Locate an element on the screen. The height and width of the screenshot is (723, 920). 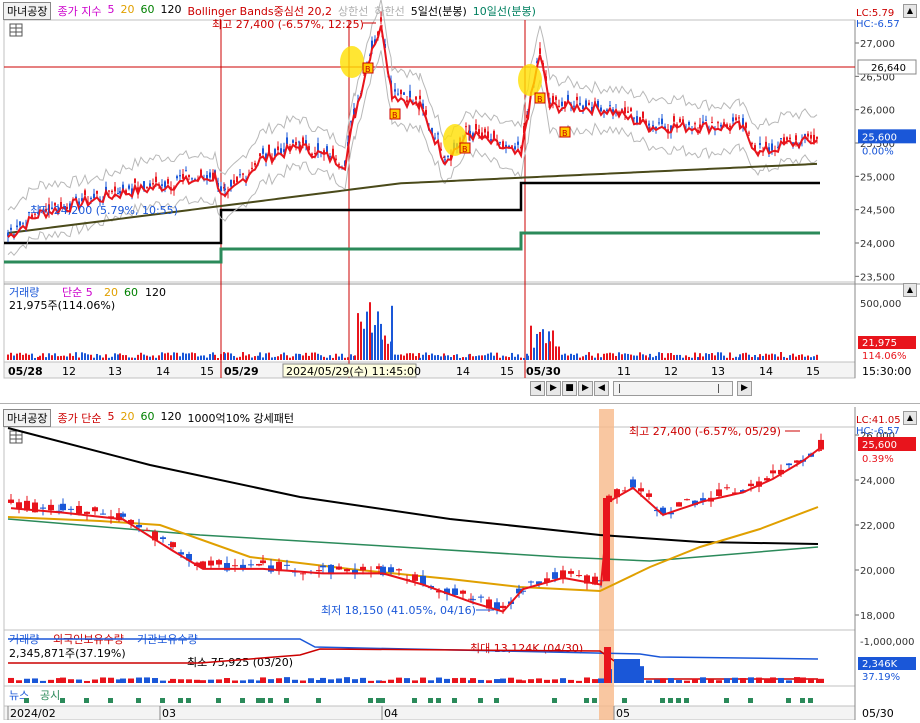
stop-button: ■ is located at coordinates (569, 388).